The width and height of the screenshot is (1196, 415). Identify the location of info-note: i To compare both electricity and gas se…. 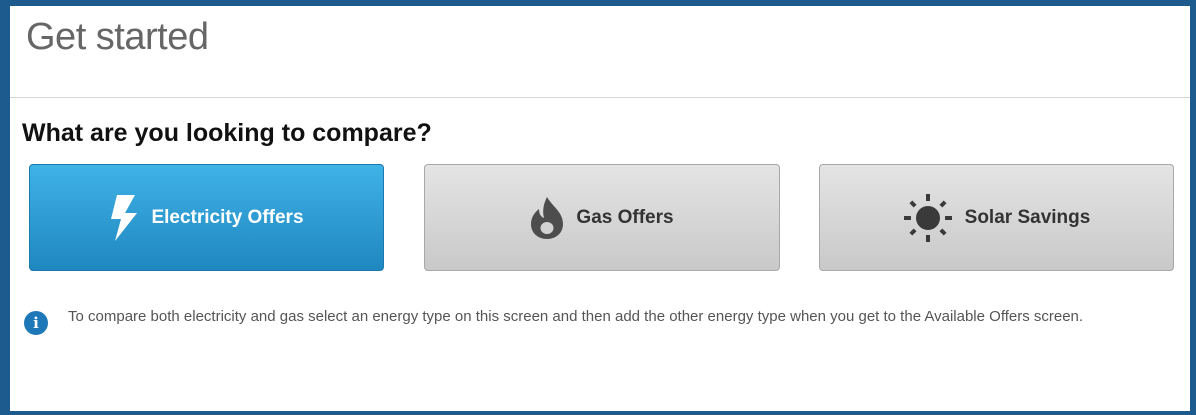
(579, 320).